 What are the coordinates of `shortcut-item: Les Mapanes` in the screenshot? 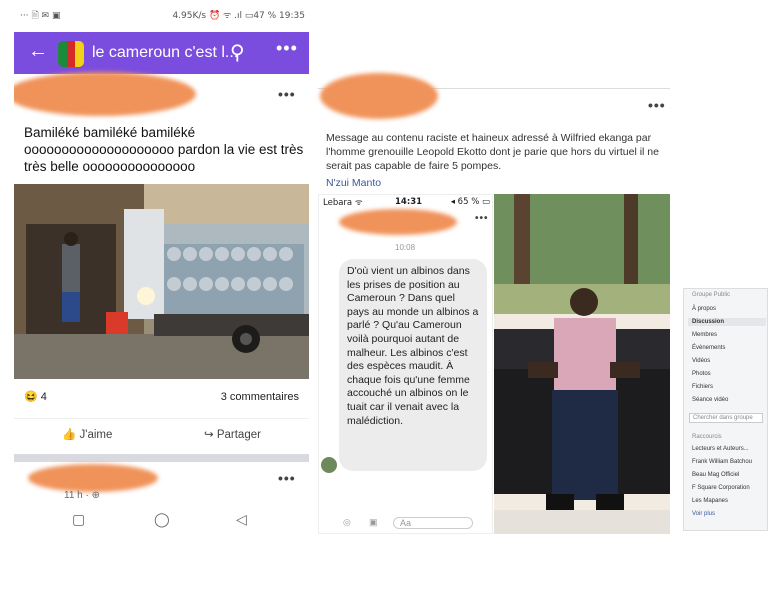 It's located at (710, 501).